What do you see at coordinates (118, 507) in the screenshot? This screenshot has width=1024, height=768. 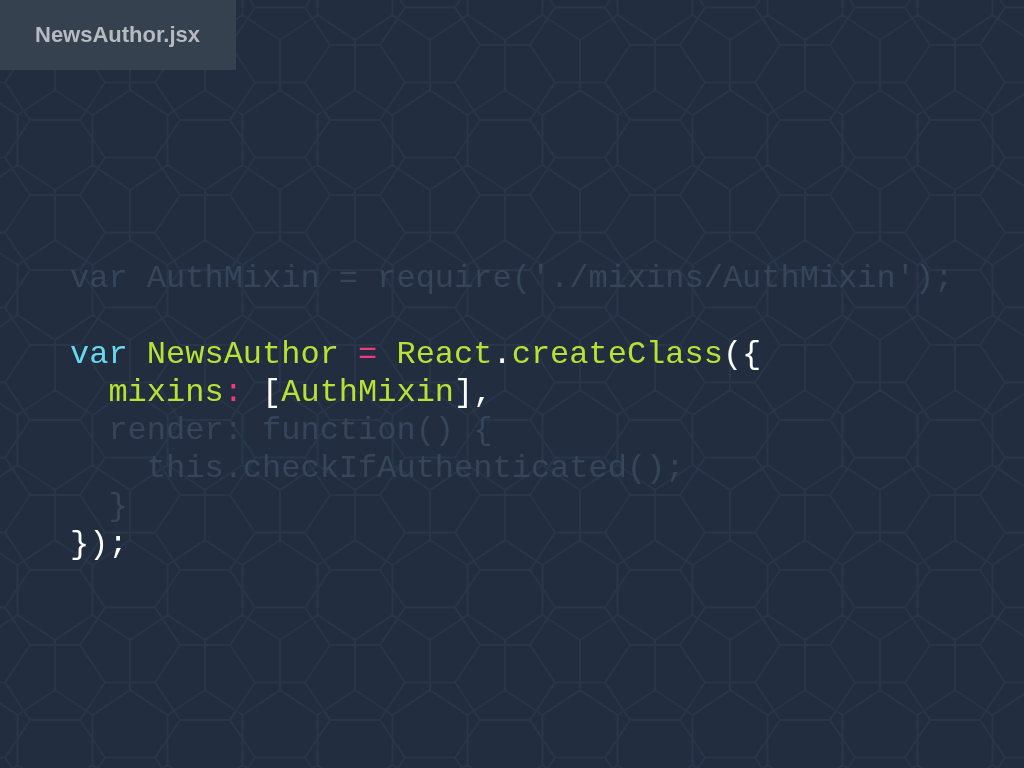 I see `code-line: }` at bounding box center [118, 507].